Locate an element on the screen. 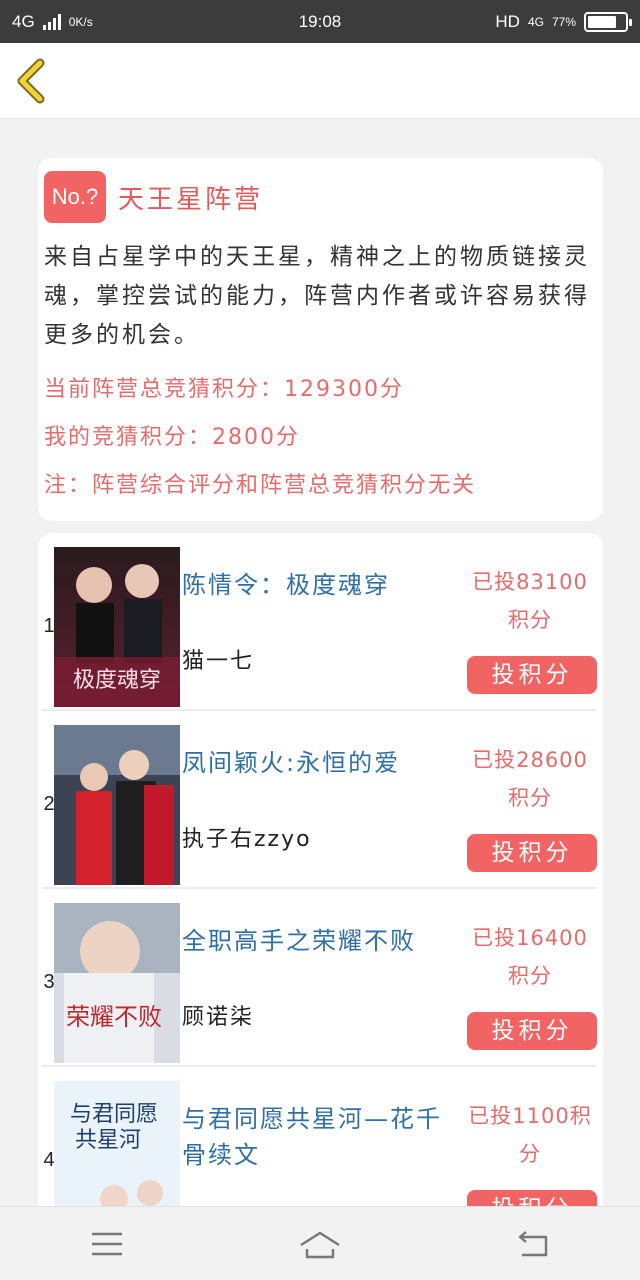 The height and width of the screenshot is (1280, 640). menu-icon is located at coordinates (106, 1243).